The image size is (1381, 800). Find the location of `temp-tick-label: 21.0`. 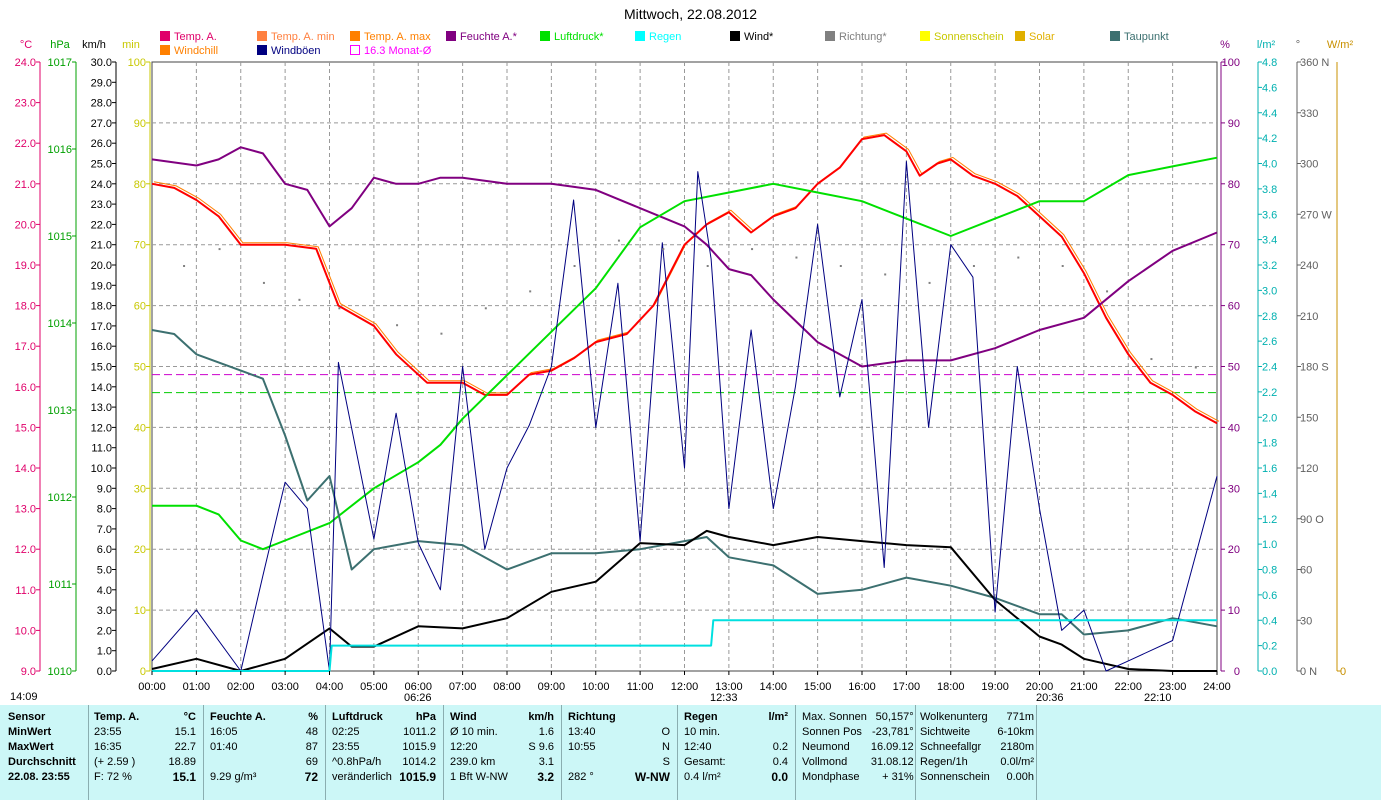

temp-tick-label: 21.0 is located at coordinates (25, 185).